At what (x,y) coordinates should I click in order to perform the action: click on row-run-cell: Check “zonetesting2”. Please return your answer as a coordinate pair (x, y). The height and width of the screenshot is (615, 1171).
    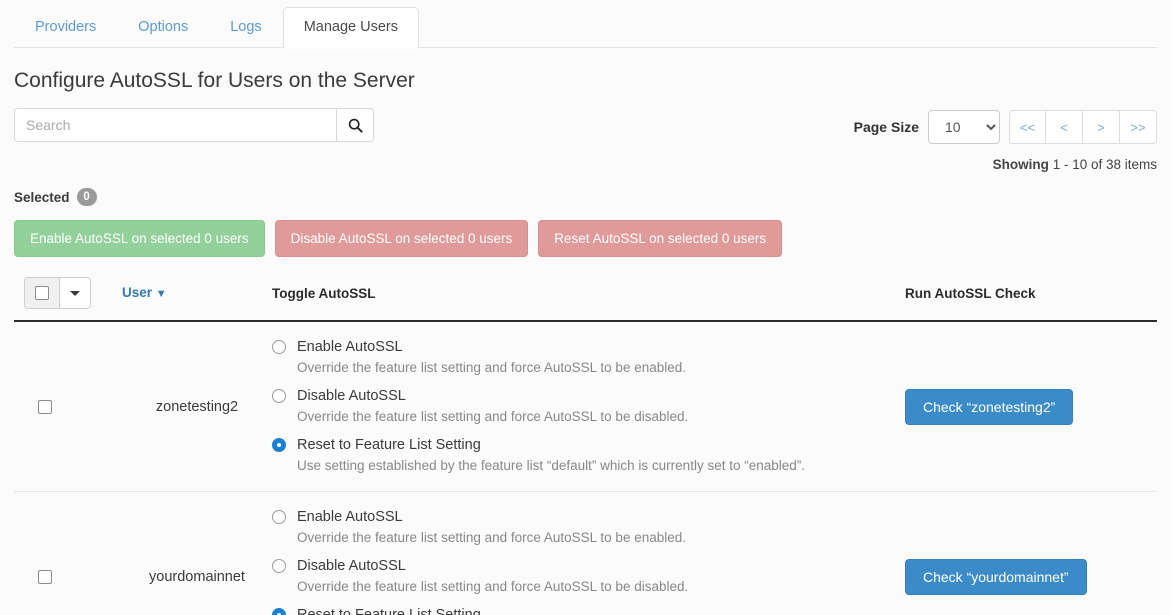
    Looking at the image, I should click on (1031, 407).